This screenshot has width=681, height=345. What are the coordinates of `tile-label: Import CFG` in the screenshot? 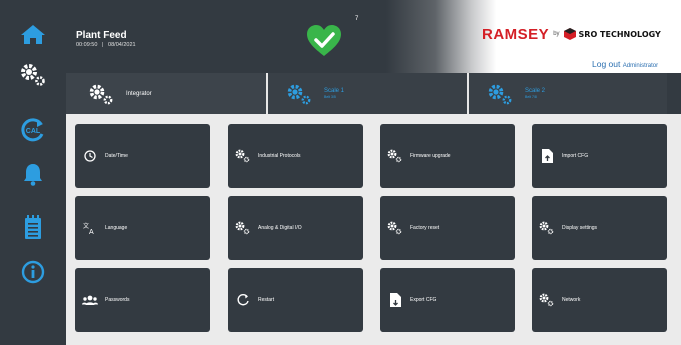 It's located at (575, 156).